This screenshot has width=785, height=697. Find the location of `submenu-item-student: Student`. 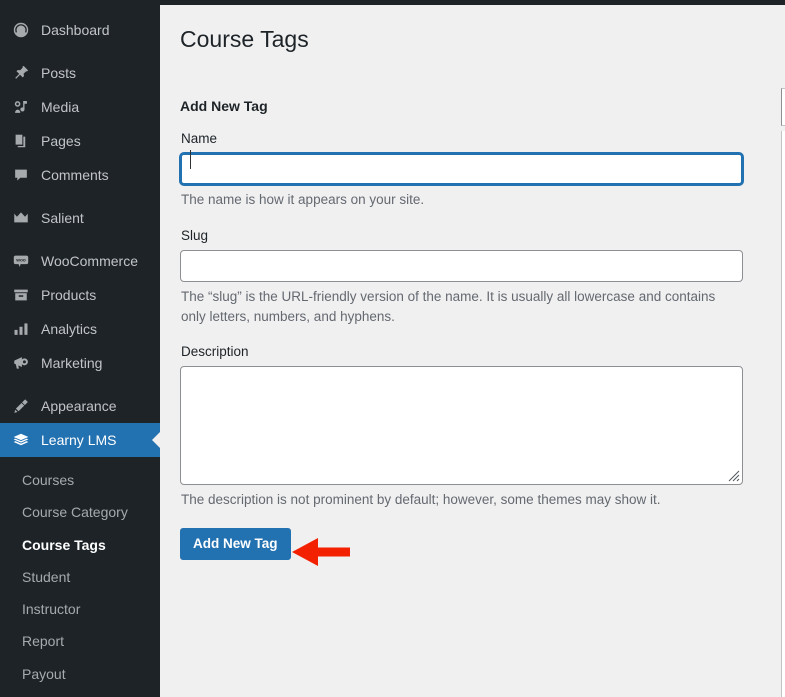

submenu-item-student: Student is located at coordinates (80, 577).